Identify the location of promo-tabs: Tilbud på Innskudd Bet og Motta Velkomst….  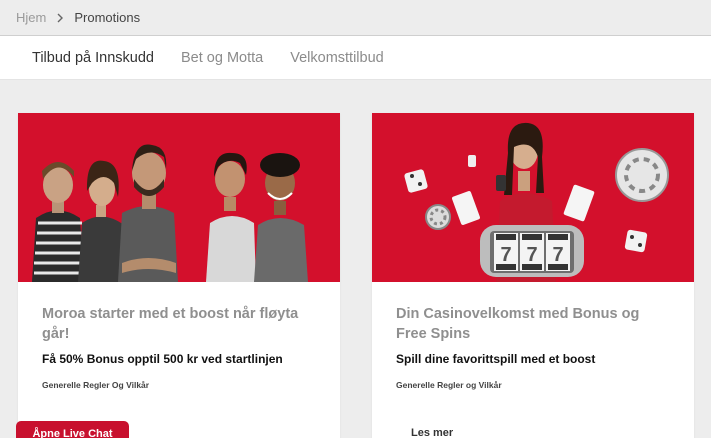
(355, 58).